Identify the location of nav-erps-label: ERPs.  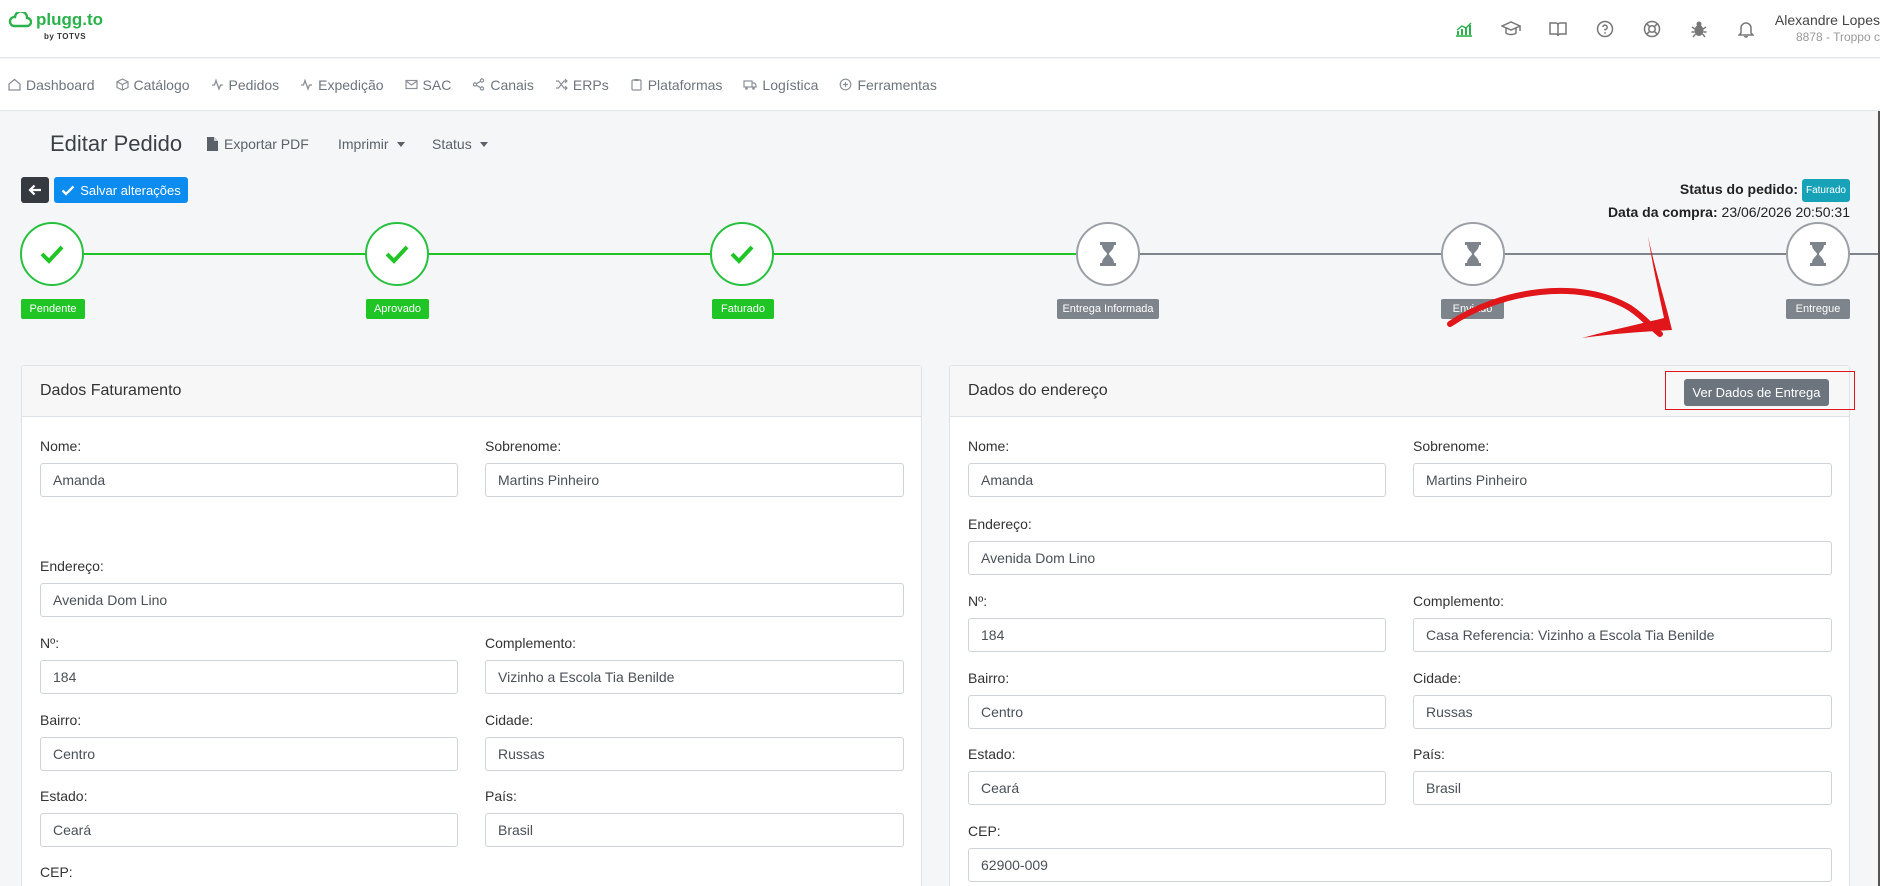
(590, 84).